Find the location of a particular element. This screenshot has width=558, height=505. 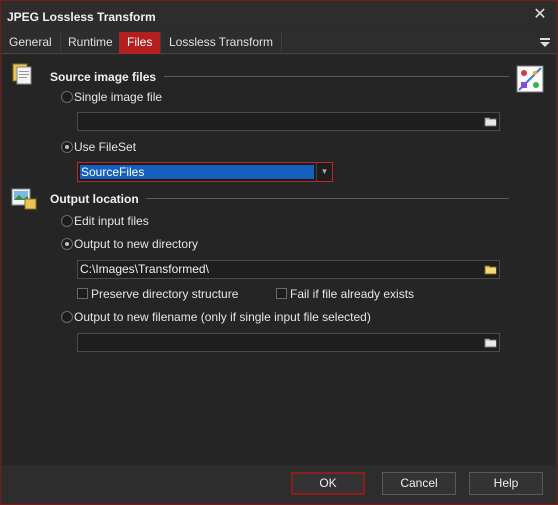

chevron-down-icon: ▼ is located at coordinates (324, 172).